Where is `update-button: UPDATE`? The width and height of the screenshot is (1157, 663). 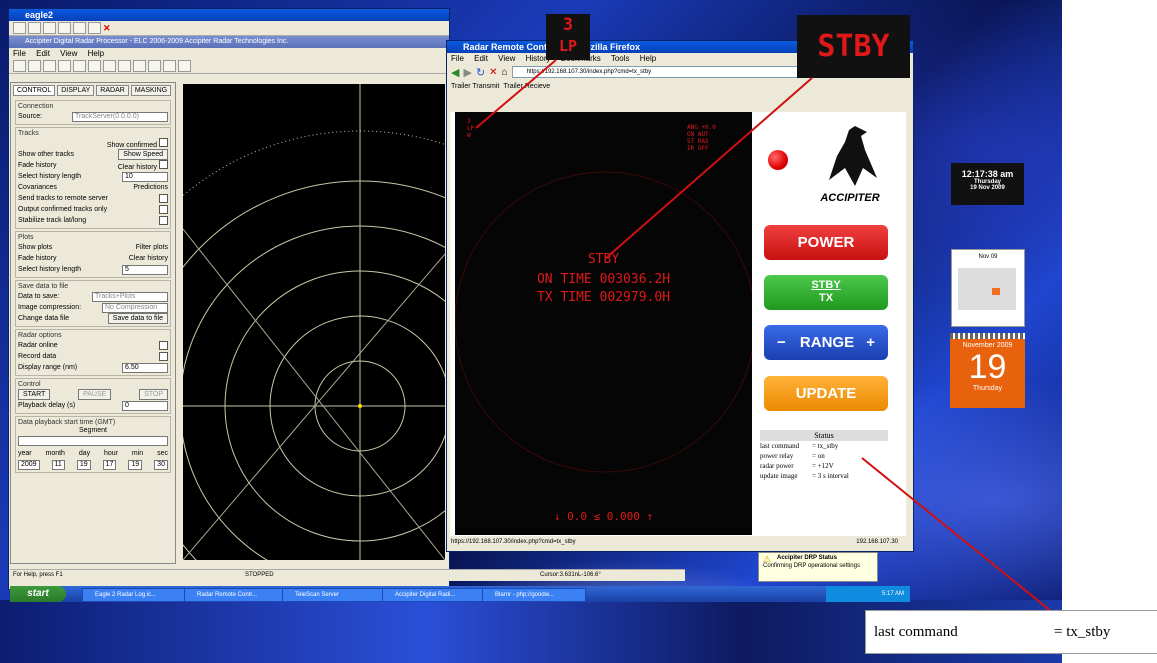 update-button: UPDATE is located at coordinates (826, 393).